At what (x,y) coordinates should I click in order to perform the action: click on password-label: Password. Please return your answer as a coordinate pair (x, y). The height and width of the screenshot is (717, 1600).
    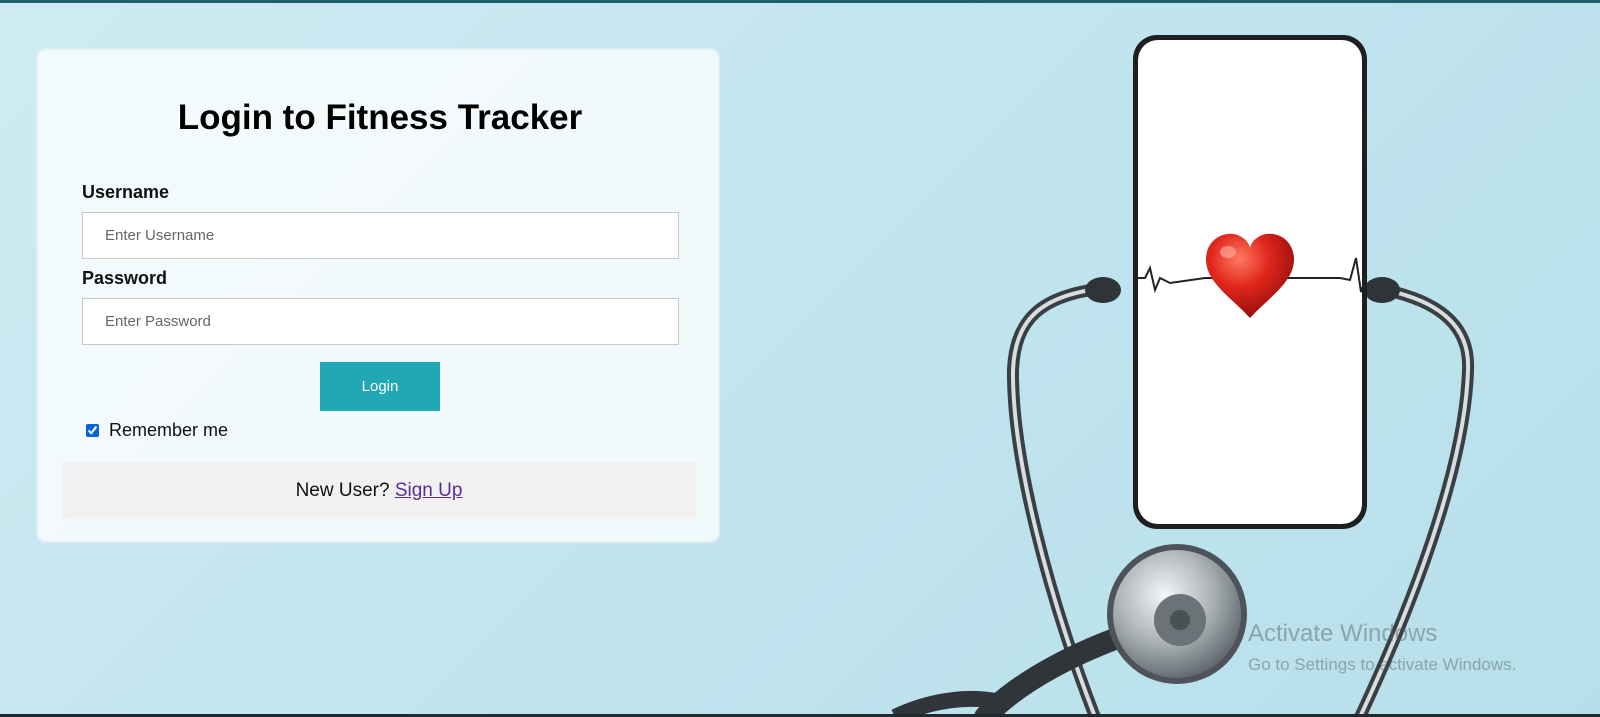
    Looking at the image, I should click on (125, 278).